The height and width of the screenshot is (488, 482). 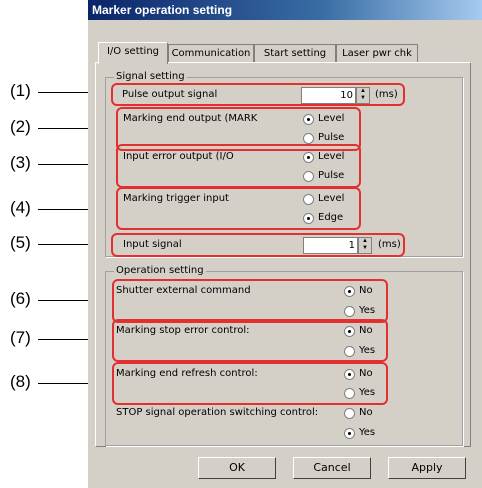 What do you see at coordinates (377, 53) in the screenshot?
I see `tab-laser-pwr-chk: Laser pwr chk` at bounding box center [377, 53].